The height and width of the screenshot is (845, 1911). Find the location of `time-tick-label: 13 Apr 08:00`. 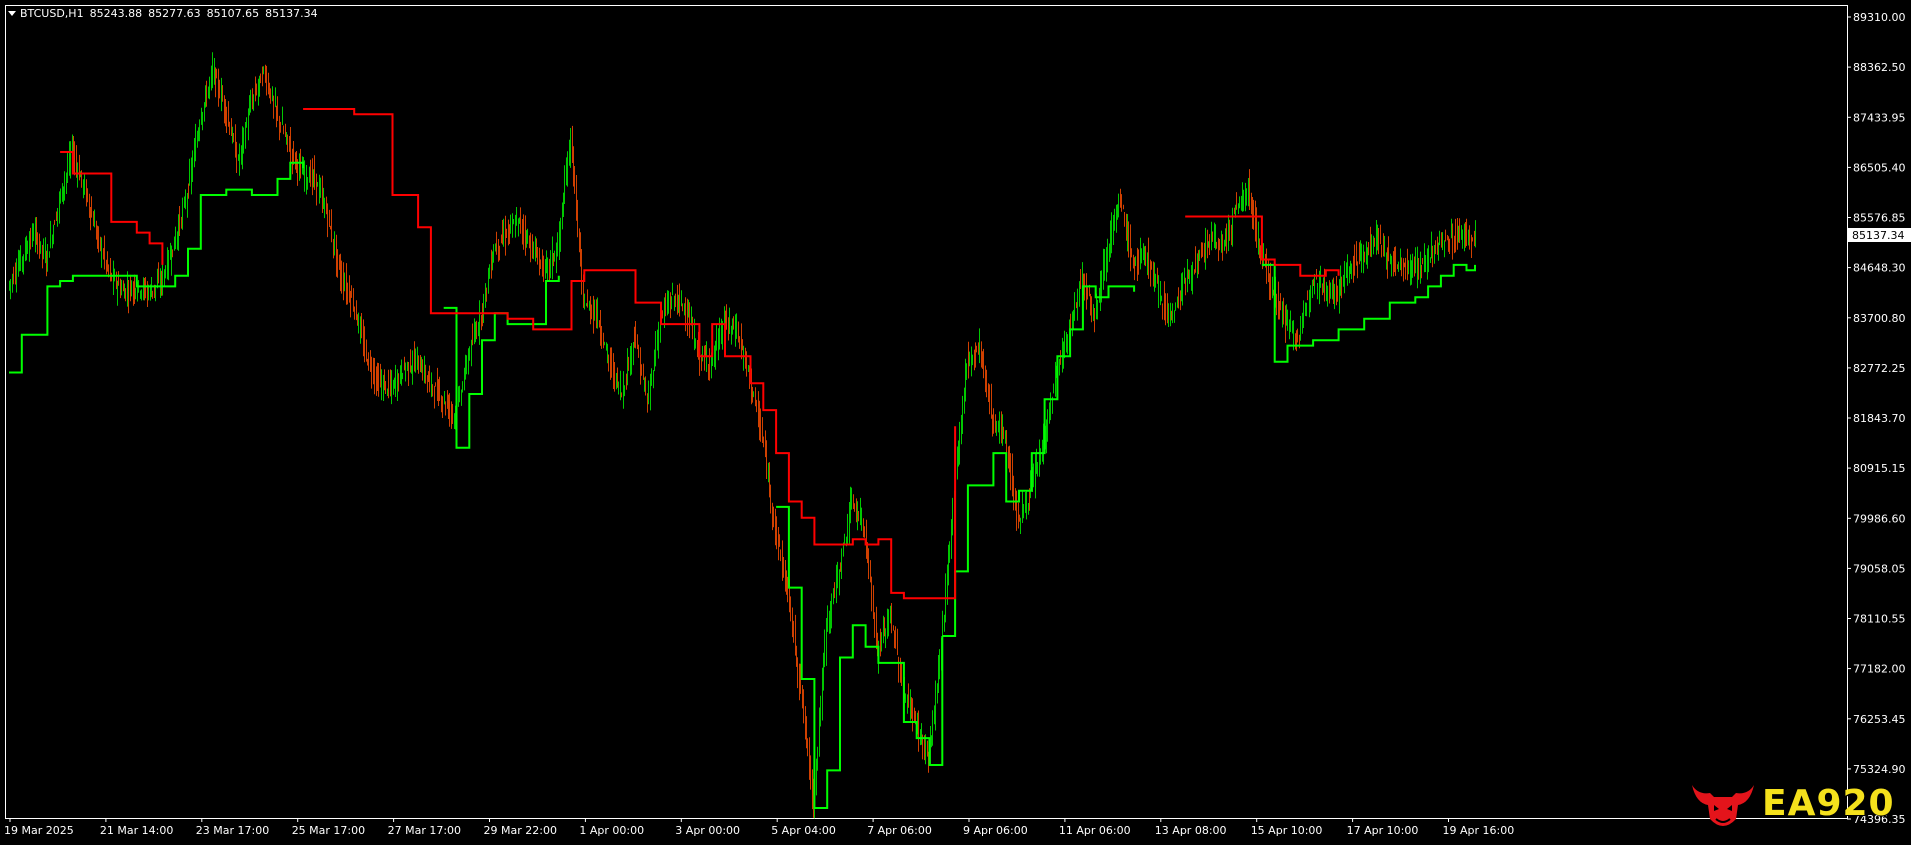

time-tick-label: 13 Apr 08:00 is located at coordinates (1191, 830).